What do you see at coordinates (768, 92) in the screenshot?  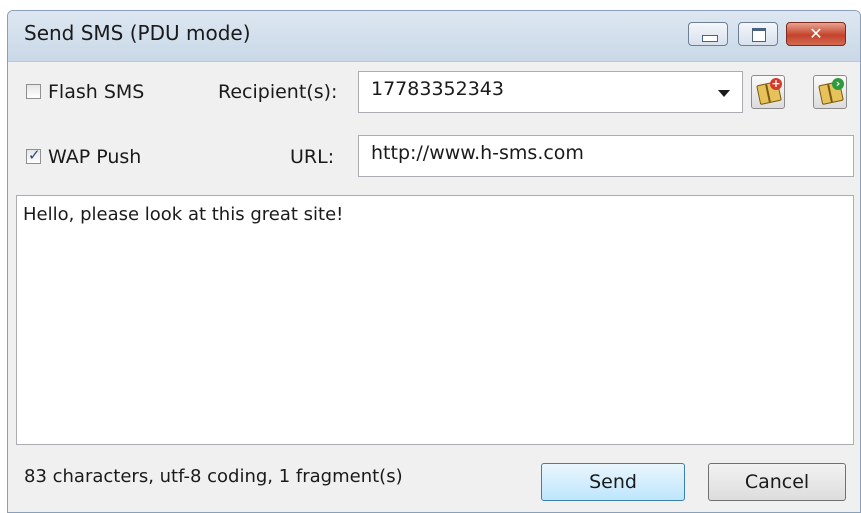 I see `add-from-address-book-button: +` at bounding box center [768, 92].